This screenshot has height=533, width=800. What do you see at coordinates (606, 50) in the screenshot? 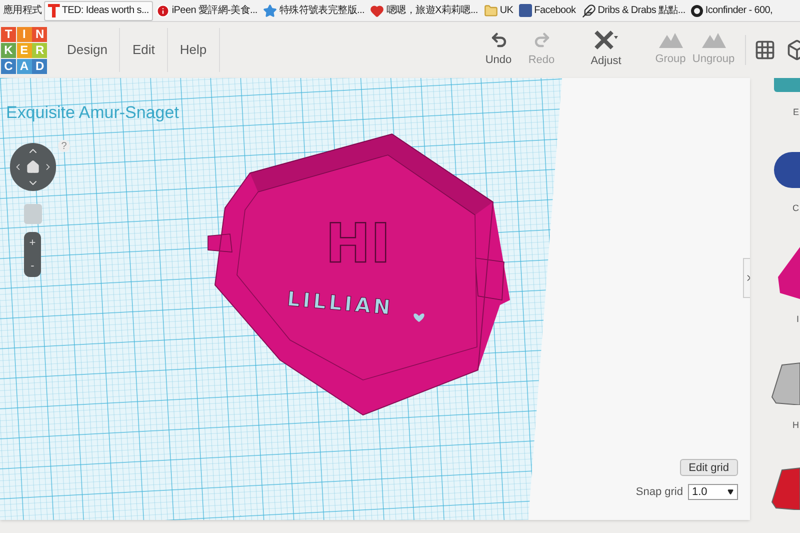
I see `toolbar-button: Adjust` at bounding box center [606, 50].